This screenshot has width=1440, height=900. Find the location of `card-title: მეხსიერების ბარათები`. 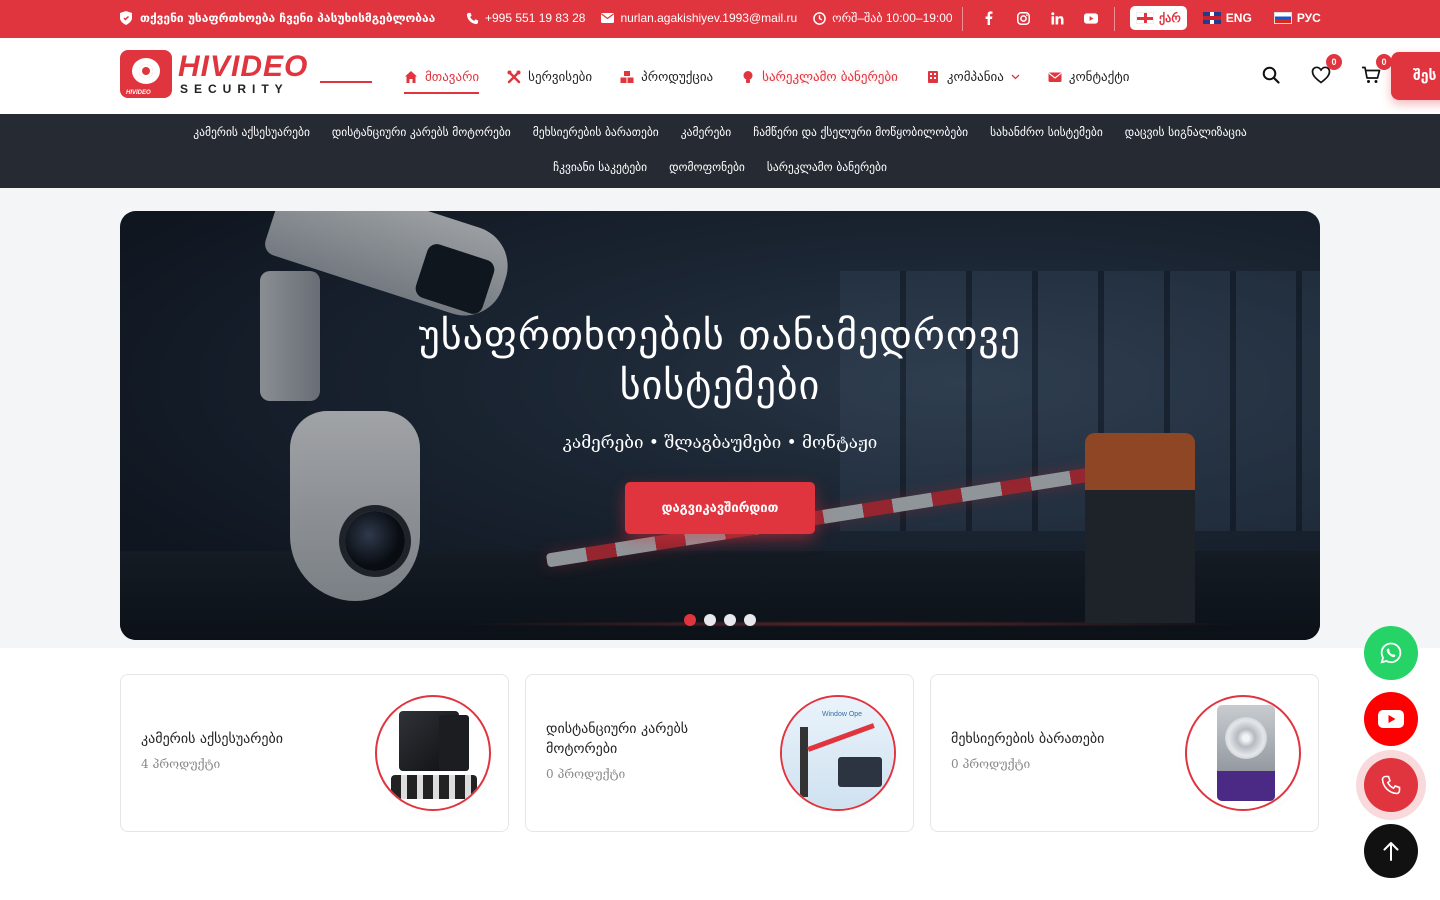

card-title: მეხსიერების ბარათები is located at coordinates (1028, 739).